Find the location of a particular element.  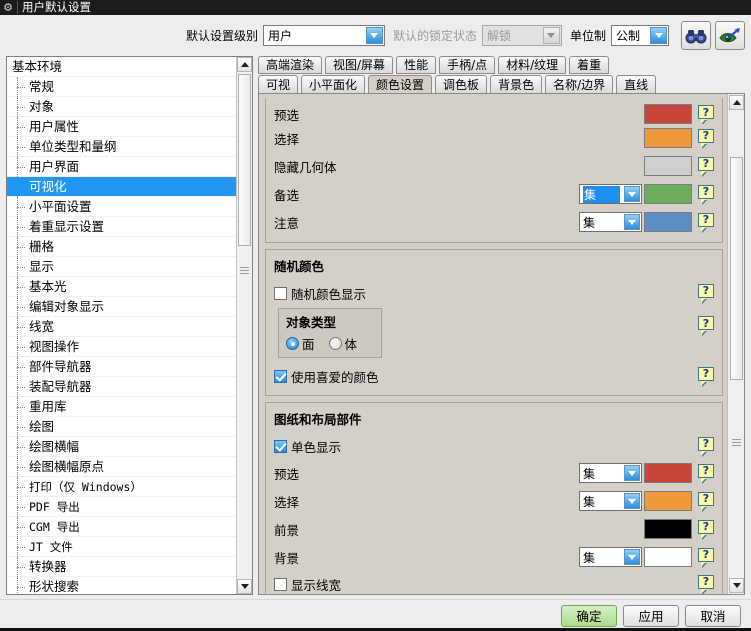

sidebar-item-10: 基本光 is located at coordinates (121, 287).